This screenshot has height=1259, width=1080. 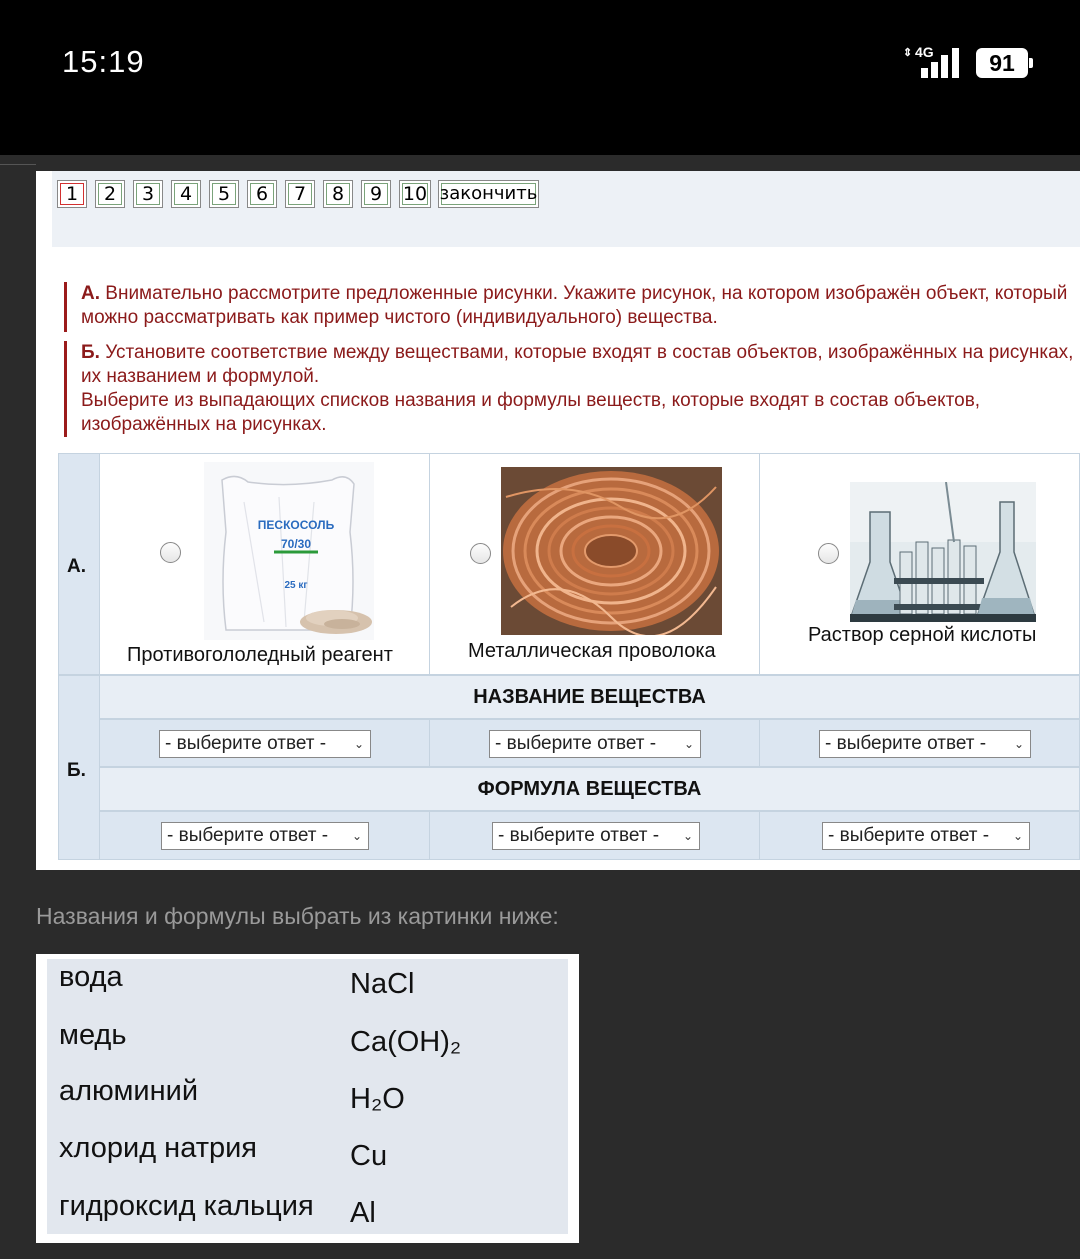 What do you see at coordinates (296, 544) in the screenshot?
I see `svg-text: 70/30` at bounding box center [296, 544].